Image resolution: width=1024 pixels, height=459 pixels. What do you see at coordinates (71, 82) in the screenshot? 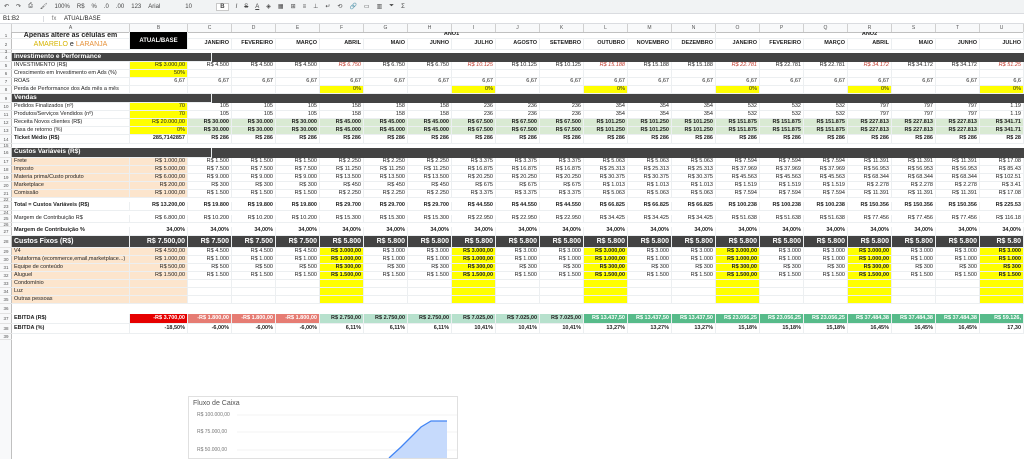
I see `row-label: ROAS` at bounding box center [71, 82].